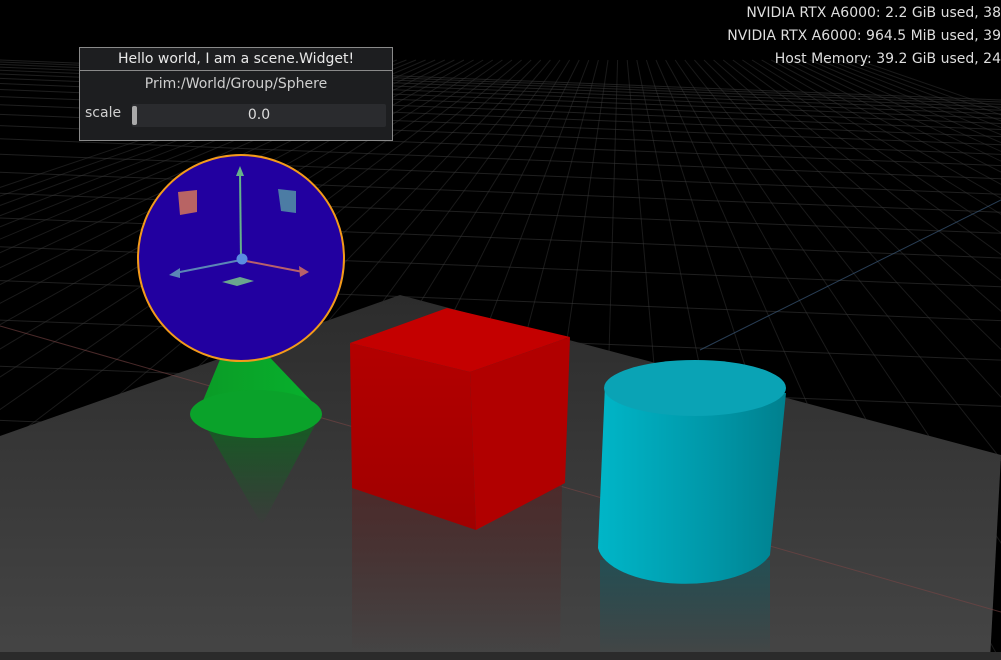 The image size is (1001, 660). What do you see at coordinates (887, 59) in the screenshot?
I see `host-memory: Host Memory: 39.2 GiB used, 24` at bounding box center [887, 59].